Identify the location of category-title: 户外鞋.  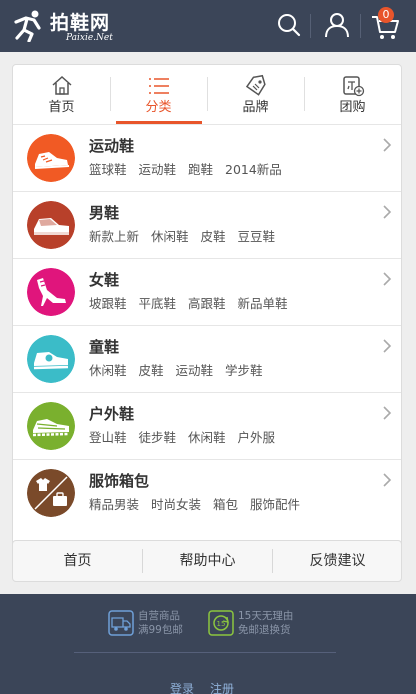
(112, 414).